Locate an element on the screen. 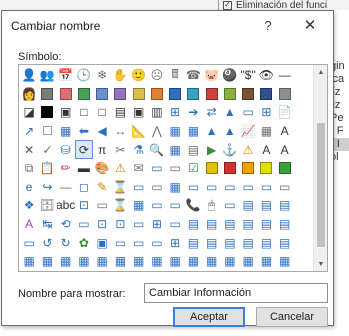  symbol-cell-icon: 📅 is located at coordinates (66, 75).